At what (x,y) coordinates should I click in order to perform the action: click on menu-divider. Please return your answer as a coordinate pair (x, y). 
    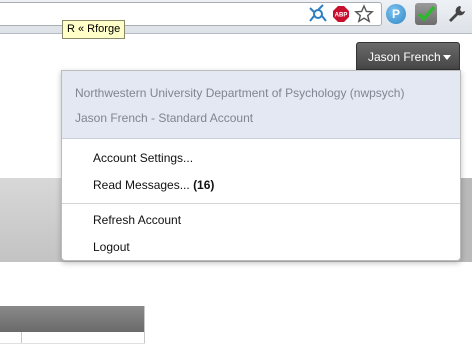
    Looking at the image, I should click on (261, 203).